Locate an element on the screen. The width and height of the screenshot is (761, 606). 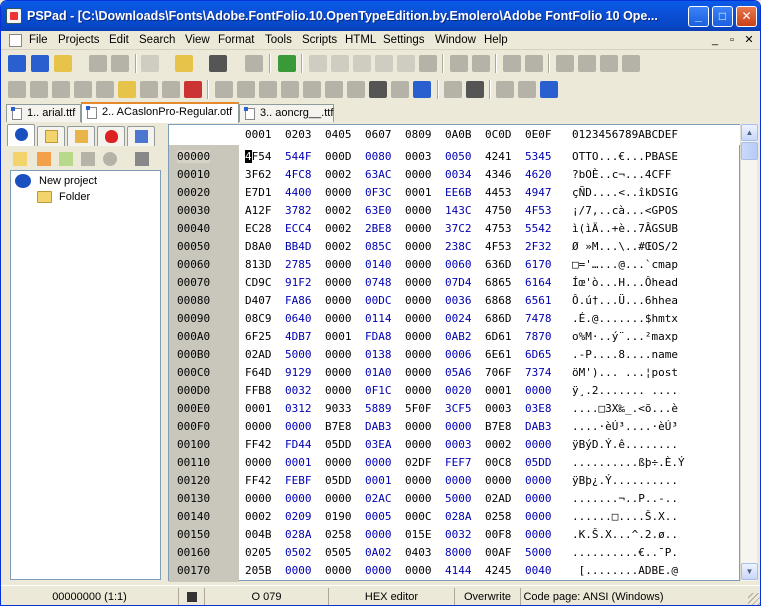
hex-byte-pair: 6D61 is located at coordinates (498, 336).